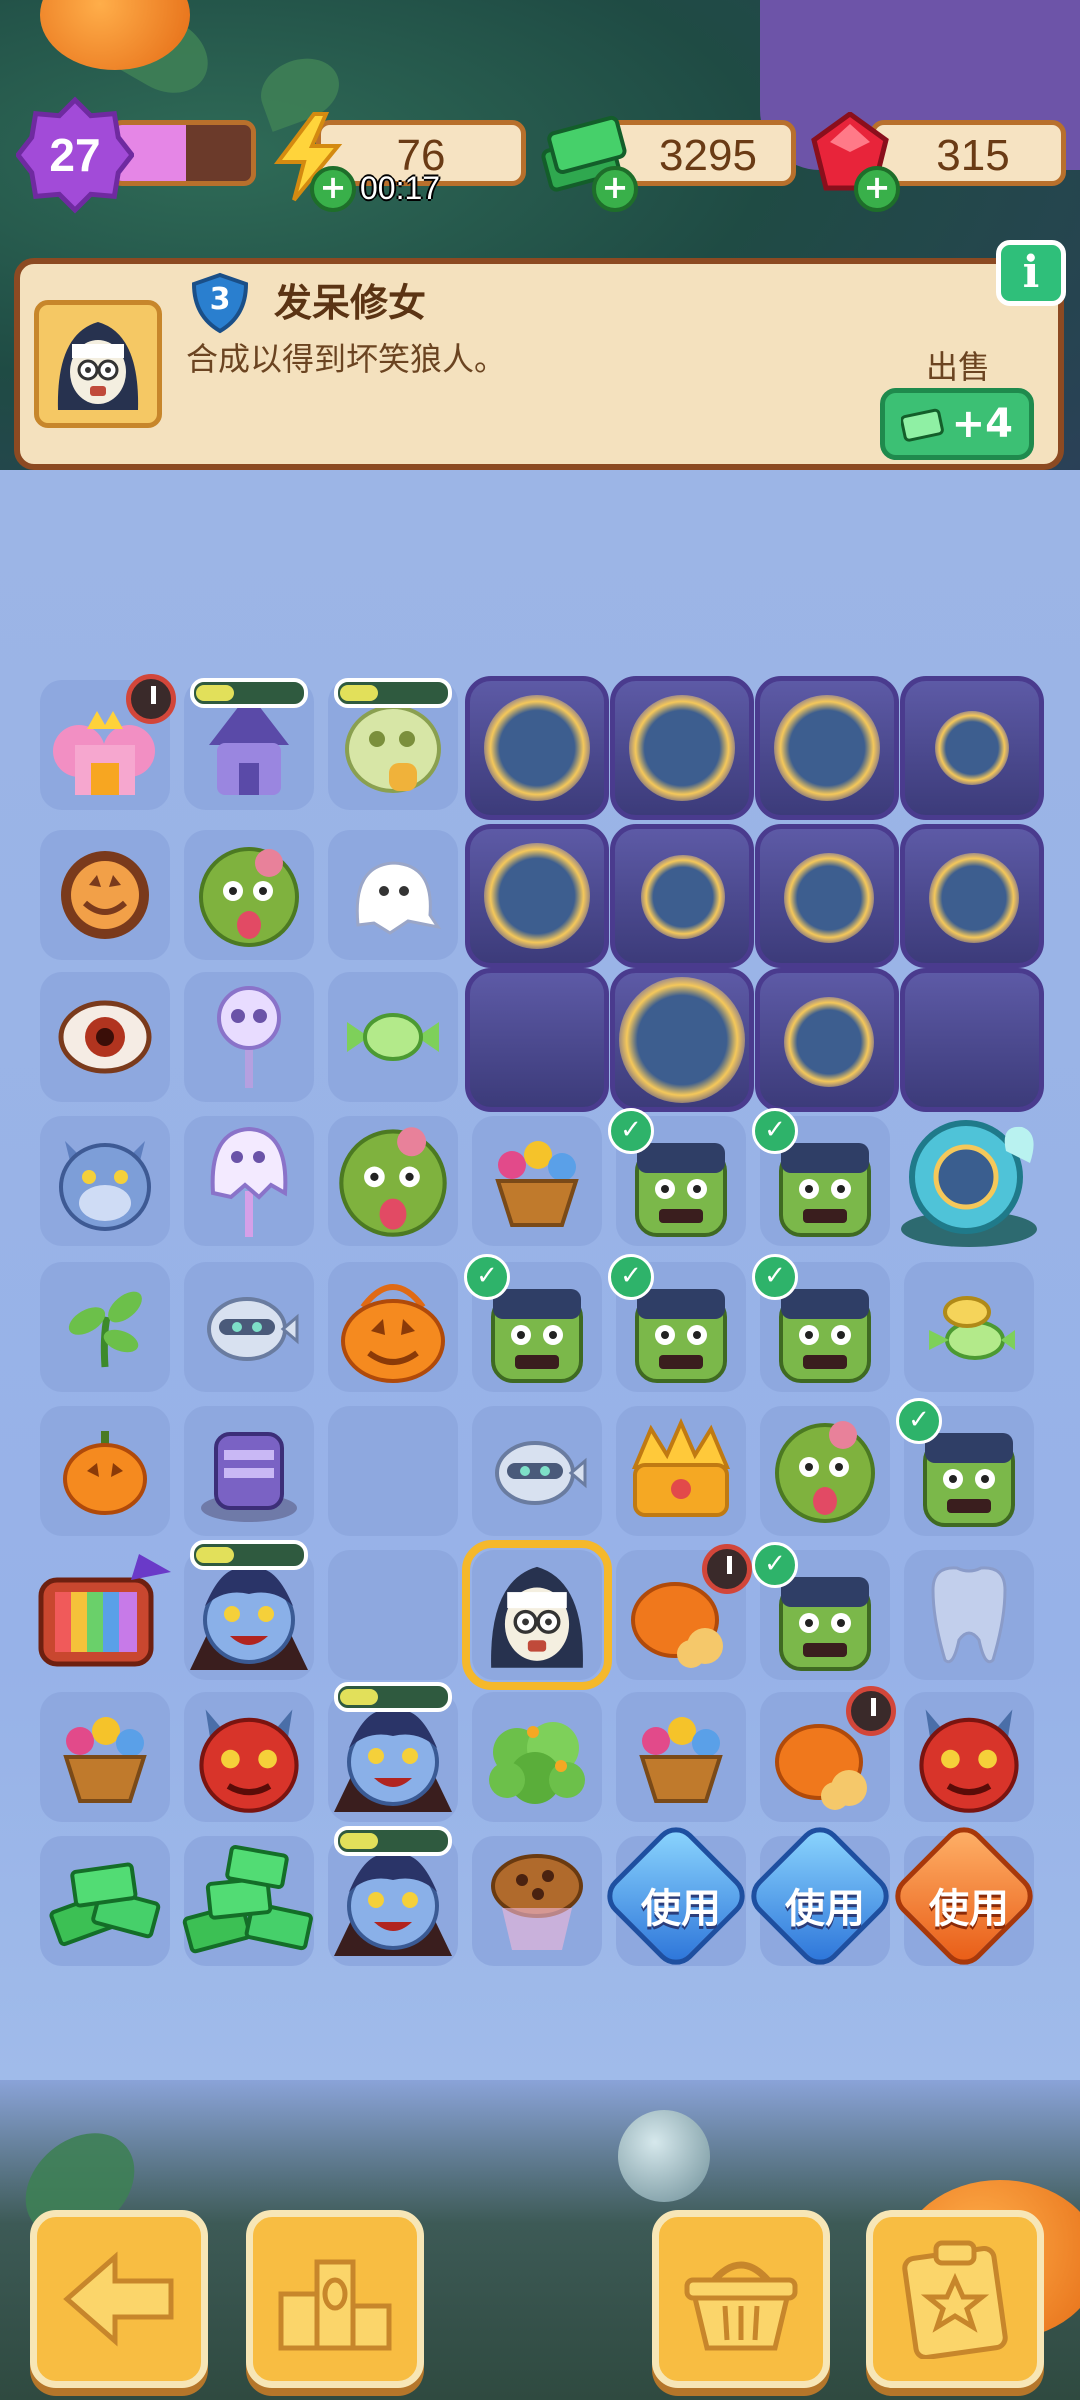 This screenshot has width=1080, height=2400. Describe the element at coordinates (398, 898) in the screenshot. I see `ghost-icon` at that location.